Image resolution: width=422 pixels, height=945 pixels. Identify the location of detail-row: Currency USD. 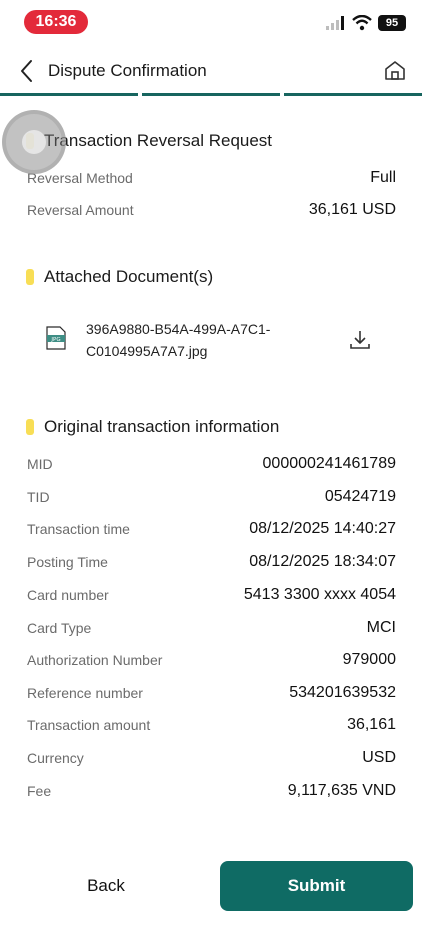
(211, 758).